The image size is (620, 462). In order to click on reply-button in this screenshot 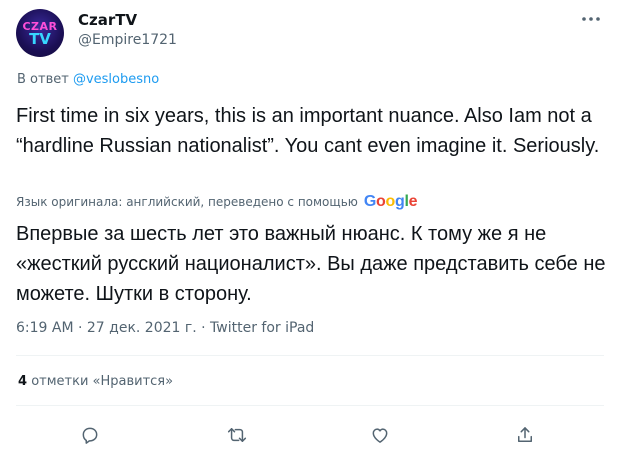, I will do `click(90, 435)`.